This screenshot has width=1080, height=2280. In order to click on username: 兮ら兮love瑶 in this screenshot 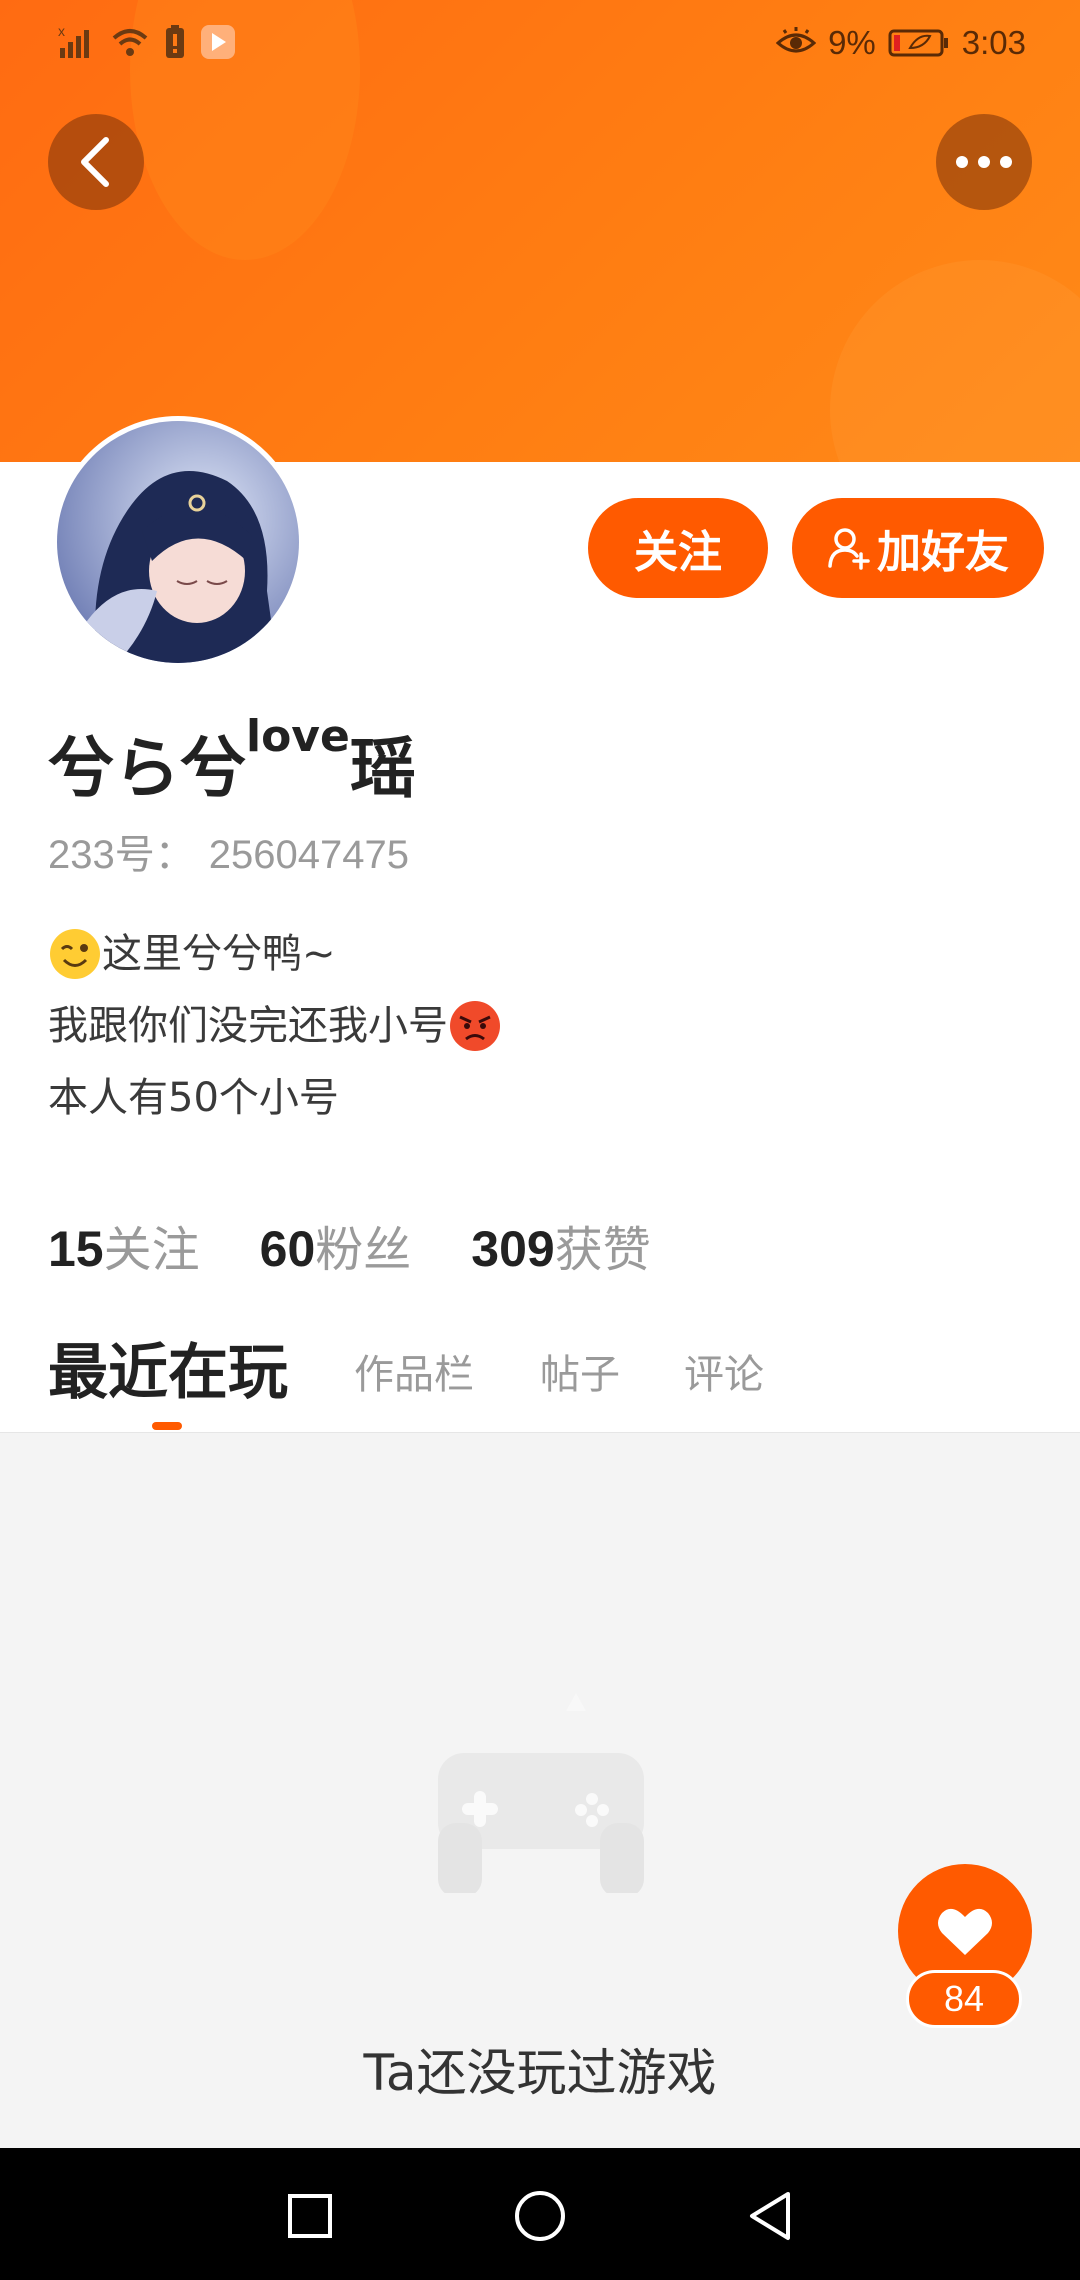, I will do `click(232, 761)`.